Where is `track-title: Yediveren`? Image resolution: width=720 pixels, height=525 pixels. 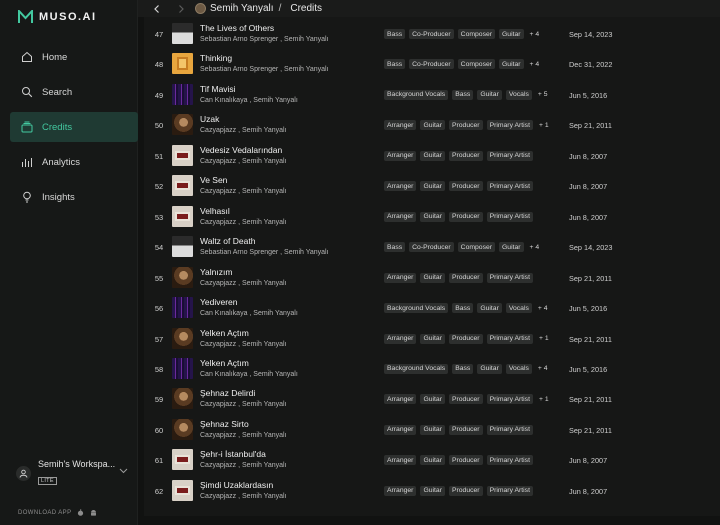
track-title: Yediveren is located at coordinates (219, 302).